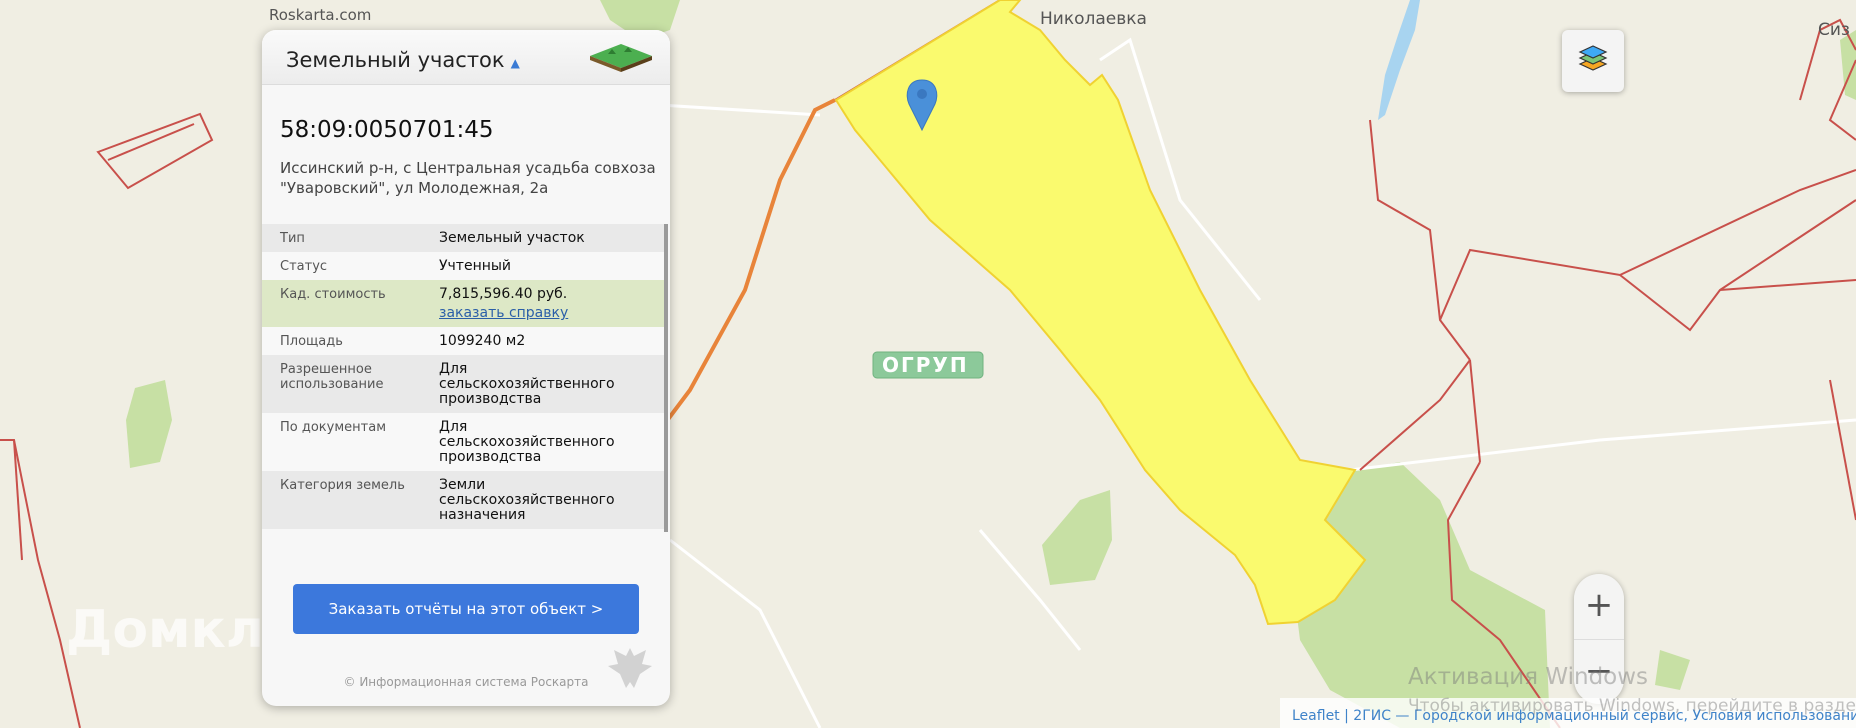 This screenshot has width=1856, height=728. Describe the element at coordinates (527, 500) in the screenshot. I see `prop-value: Земли сельскохозяйственного назначения` at that location.